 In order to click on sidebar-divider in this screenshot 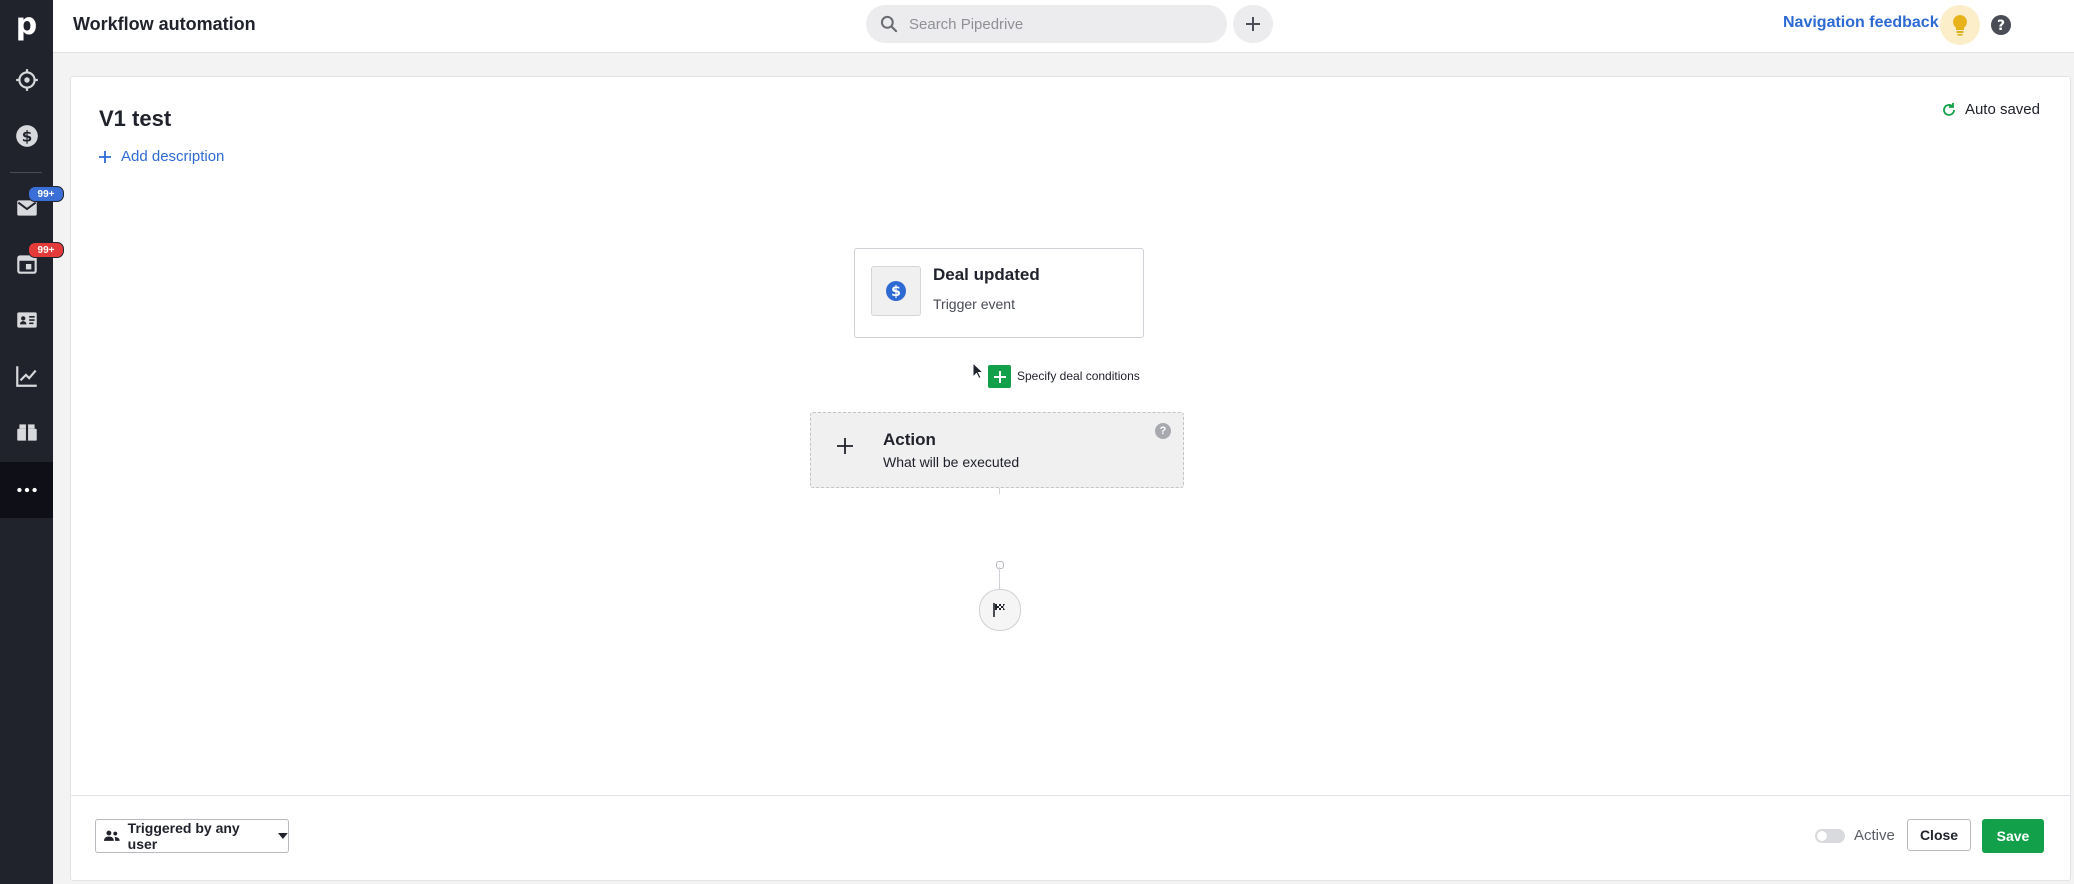, I will do `click(26, 172)`.